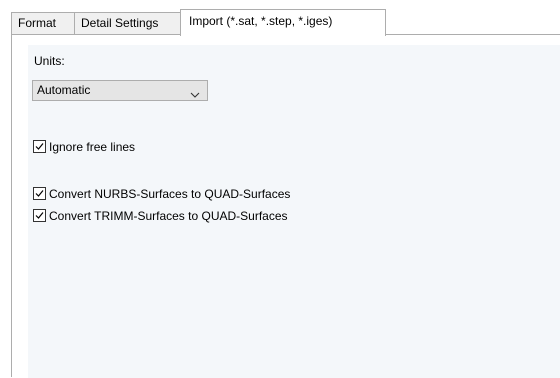  Describe the element at coordinates (64, 90) in the screenshot. I see `units-dropdown-value: Automatic` at that location.